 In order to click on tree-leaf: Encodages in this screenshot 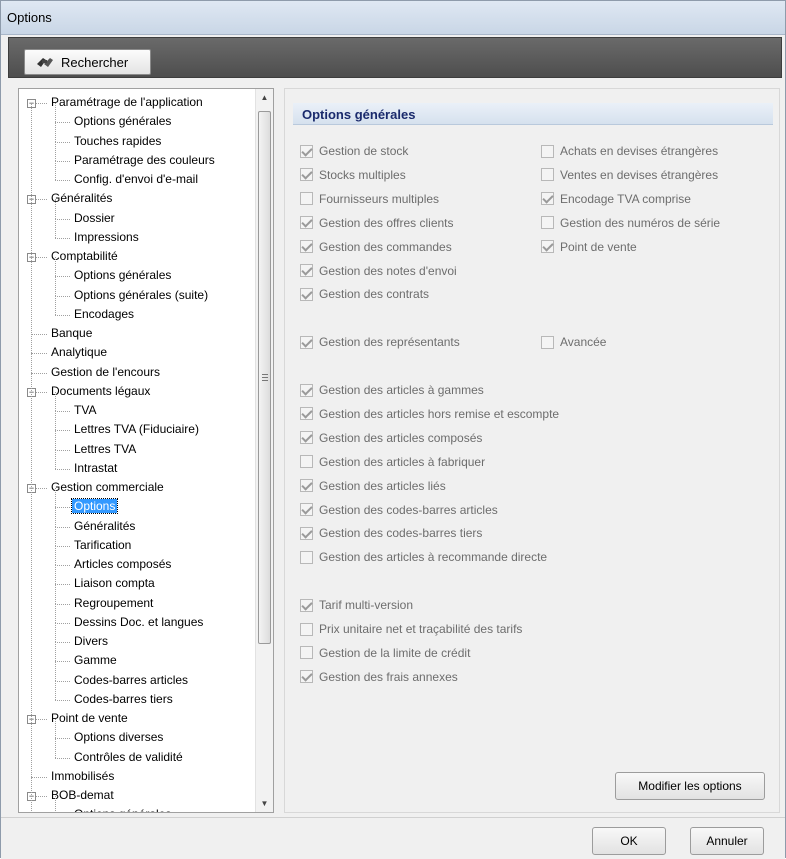, I will do `click(104, 314)`.